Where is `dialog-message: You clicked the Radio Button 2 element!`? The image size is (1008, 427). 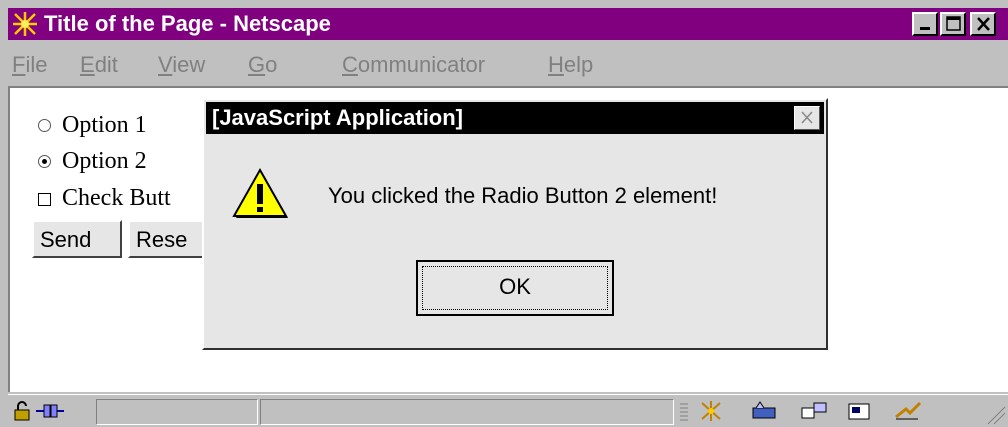
dialog-message: You clicked the Radio Button 2 element! is located at coordinates (523, 195).